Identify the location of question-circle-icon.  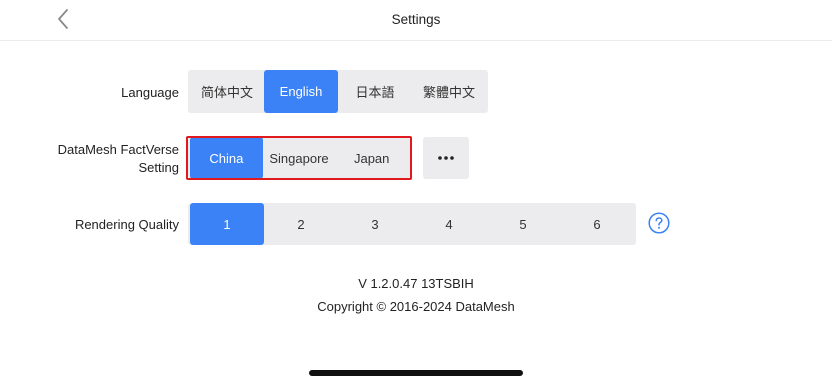
(659, 223).